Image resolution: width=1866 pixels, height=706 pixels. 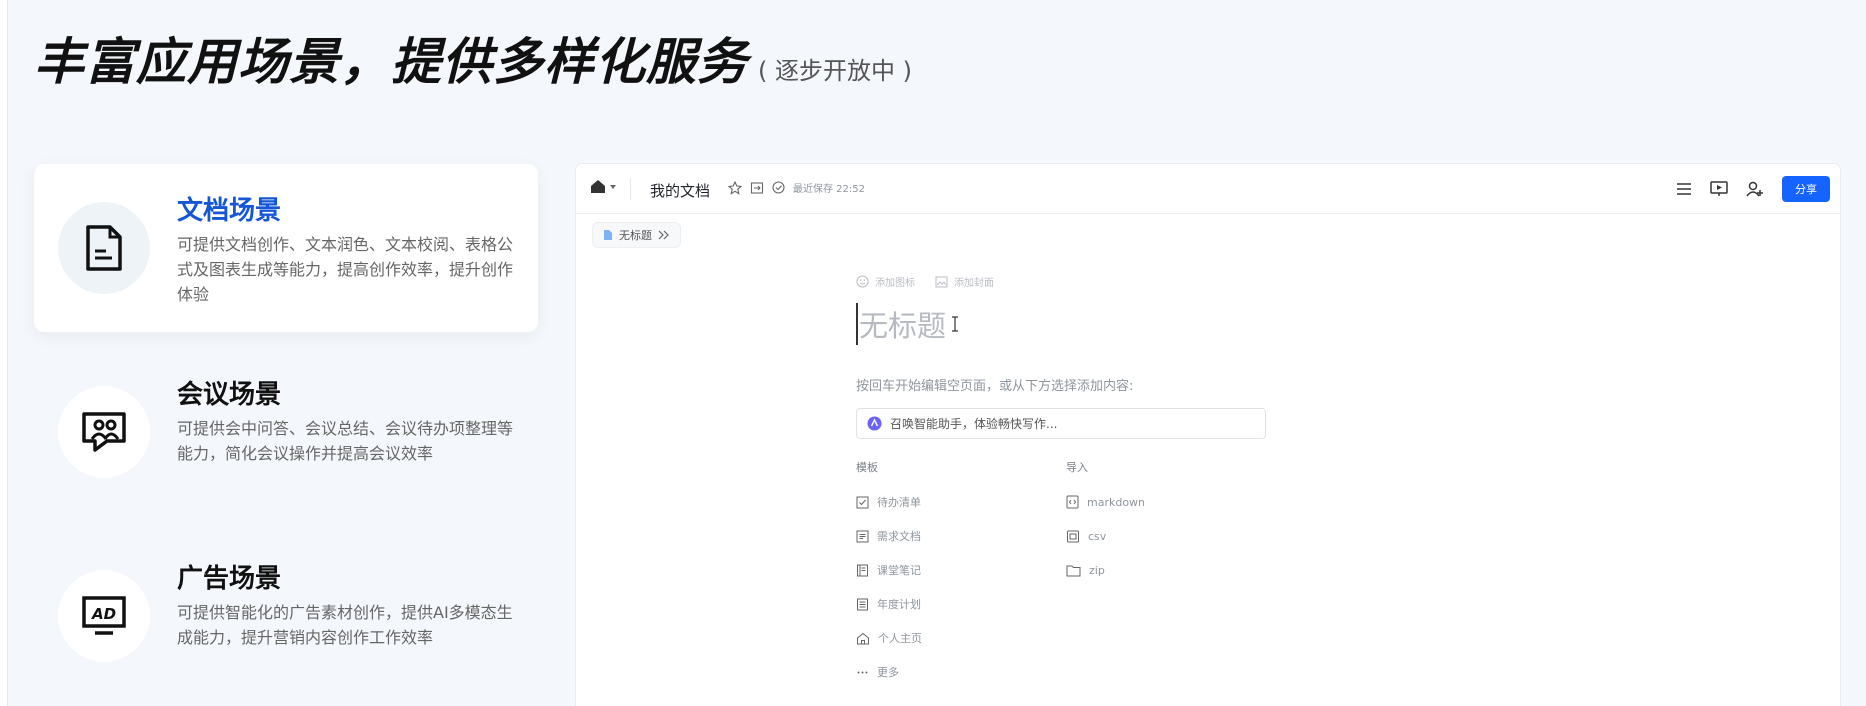 I want to click on smile-icon, so click(x=862, y=281).